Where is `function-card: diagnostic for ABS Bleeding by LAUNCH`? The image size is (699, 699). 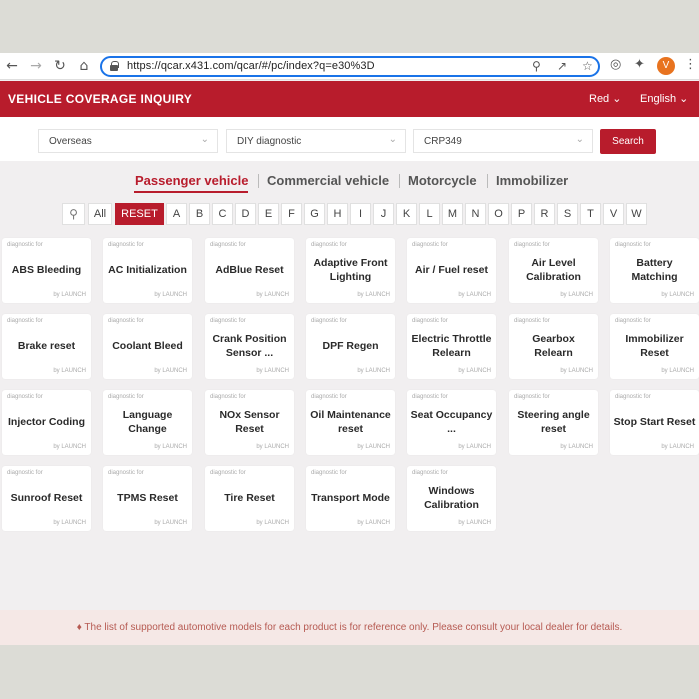
function-card: diagnostic for ABS Bleeding by LAUNCH is located at coordinates (46, 270).